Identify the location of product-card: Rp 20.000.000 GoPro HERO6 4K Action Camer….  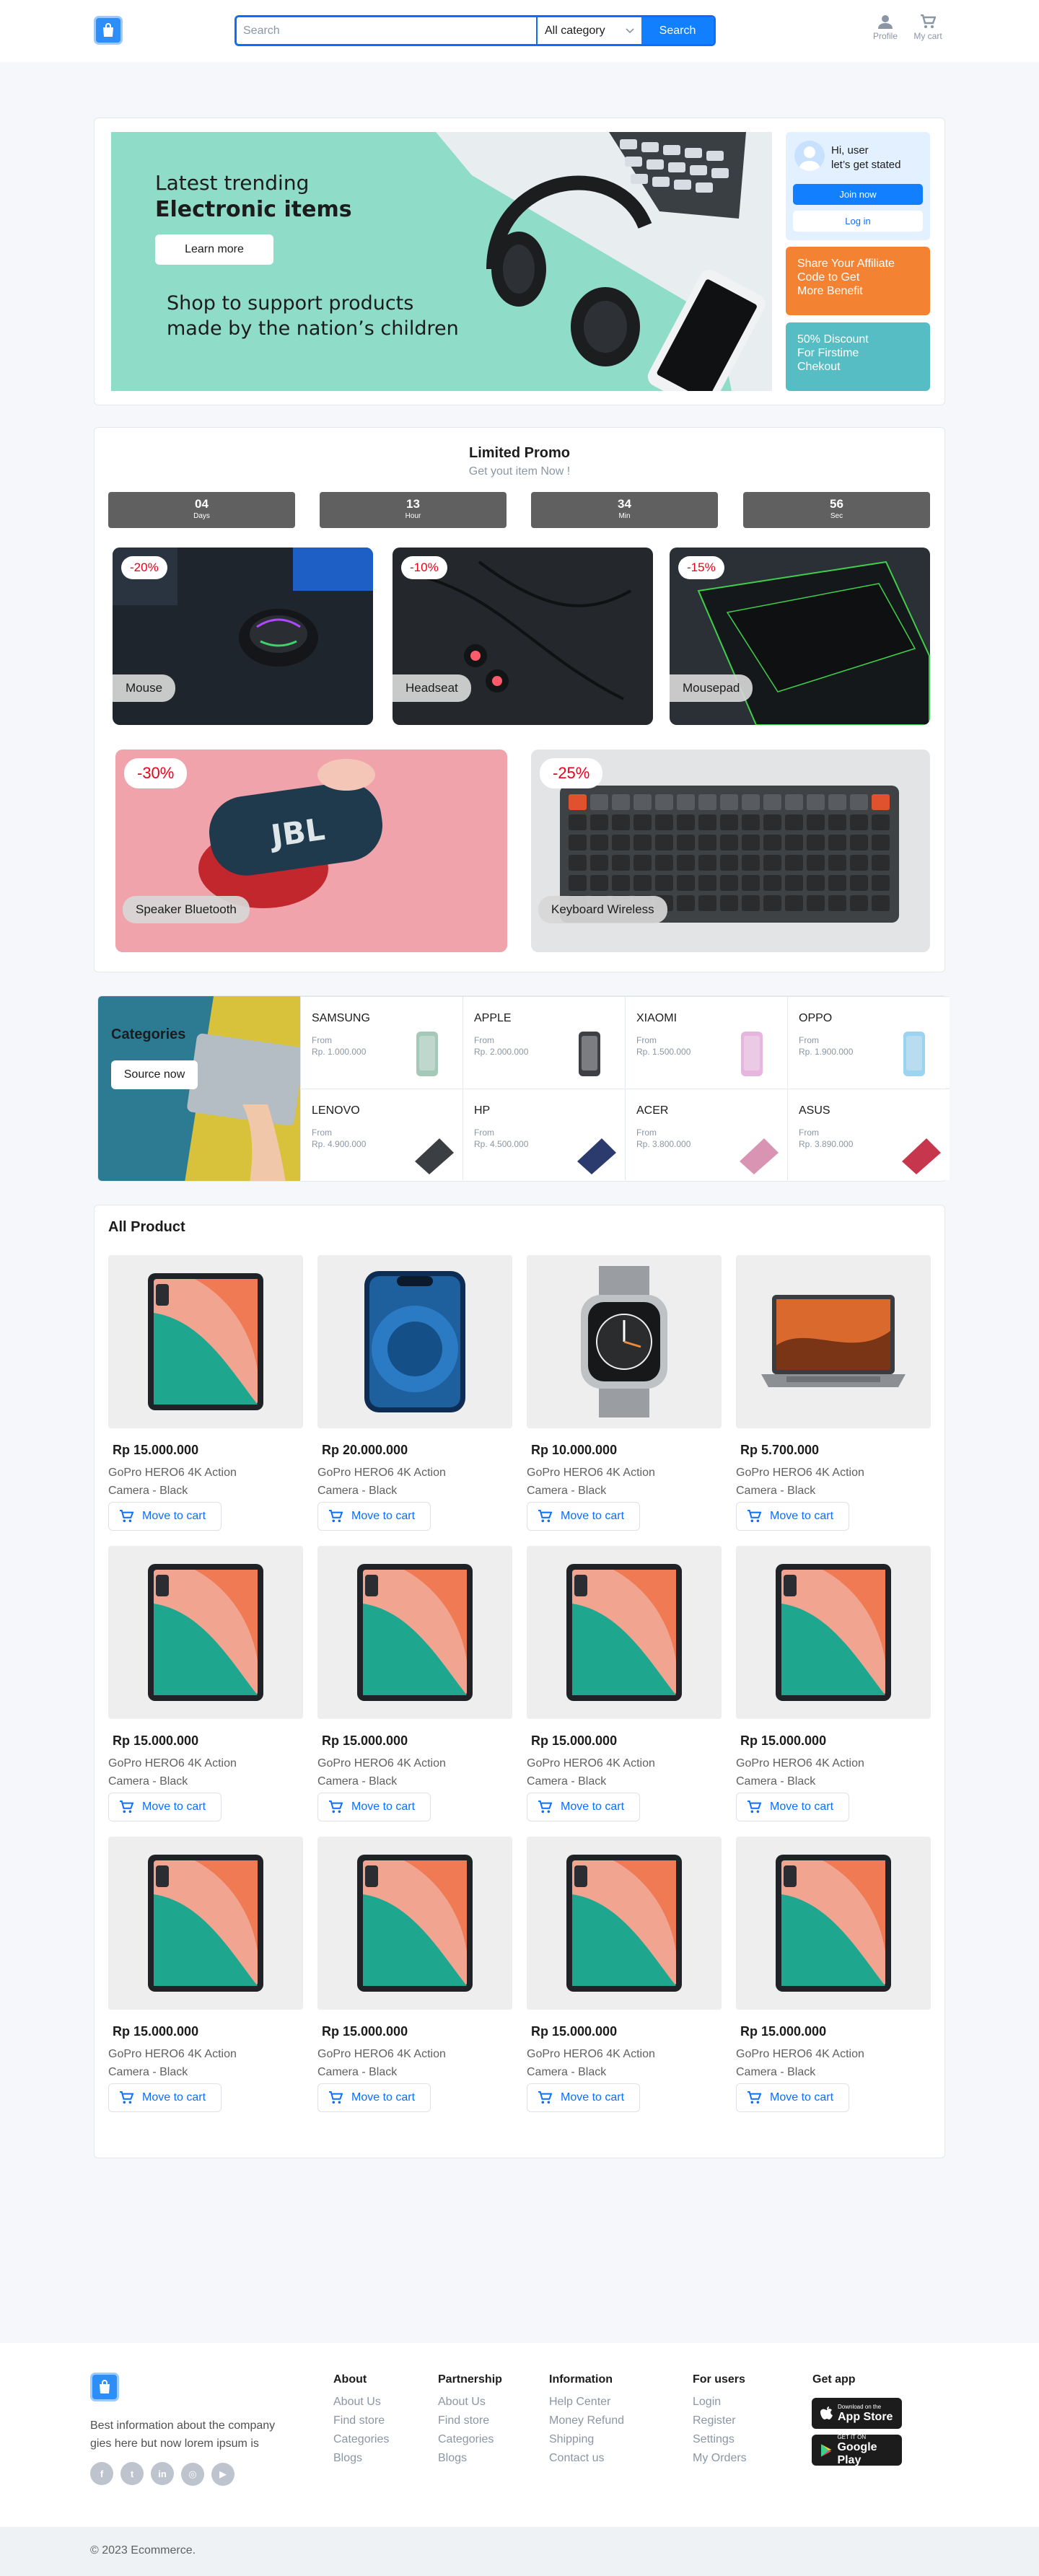
(415, 1393).